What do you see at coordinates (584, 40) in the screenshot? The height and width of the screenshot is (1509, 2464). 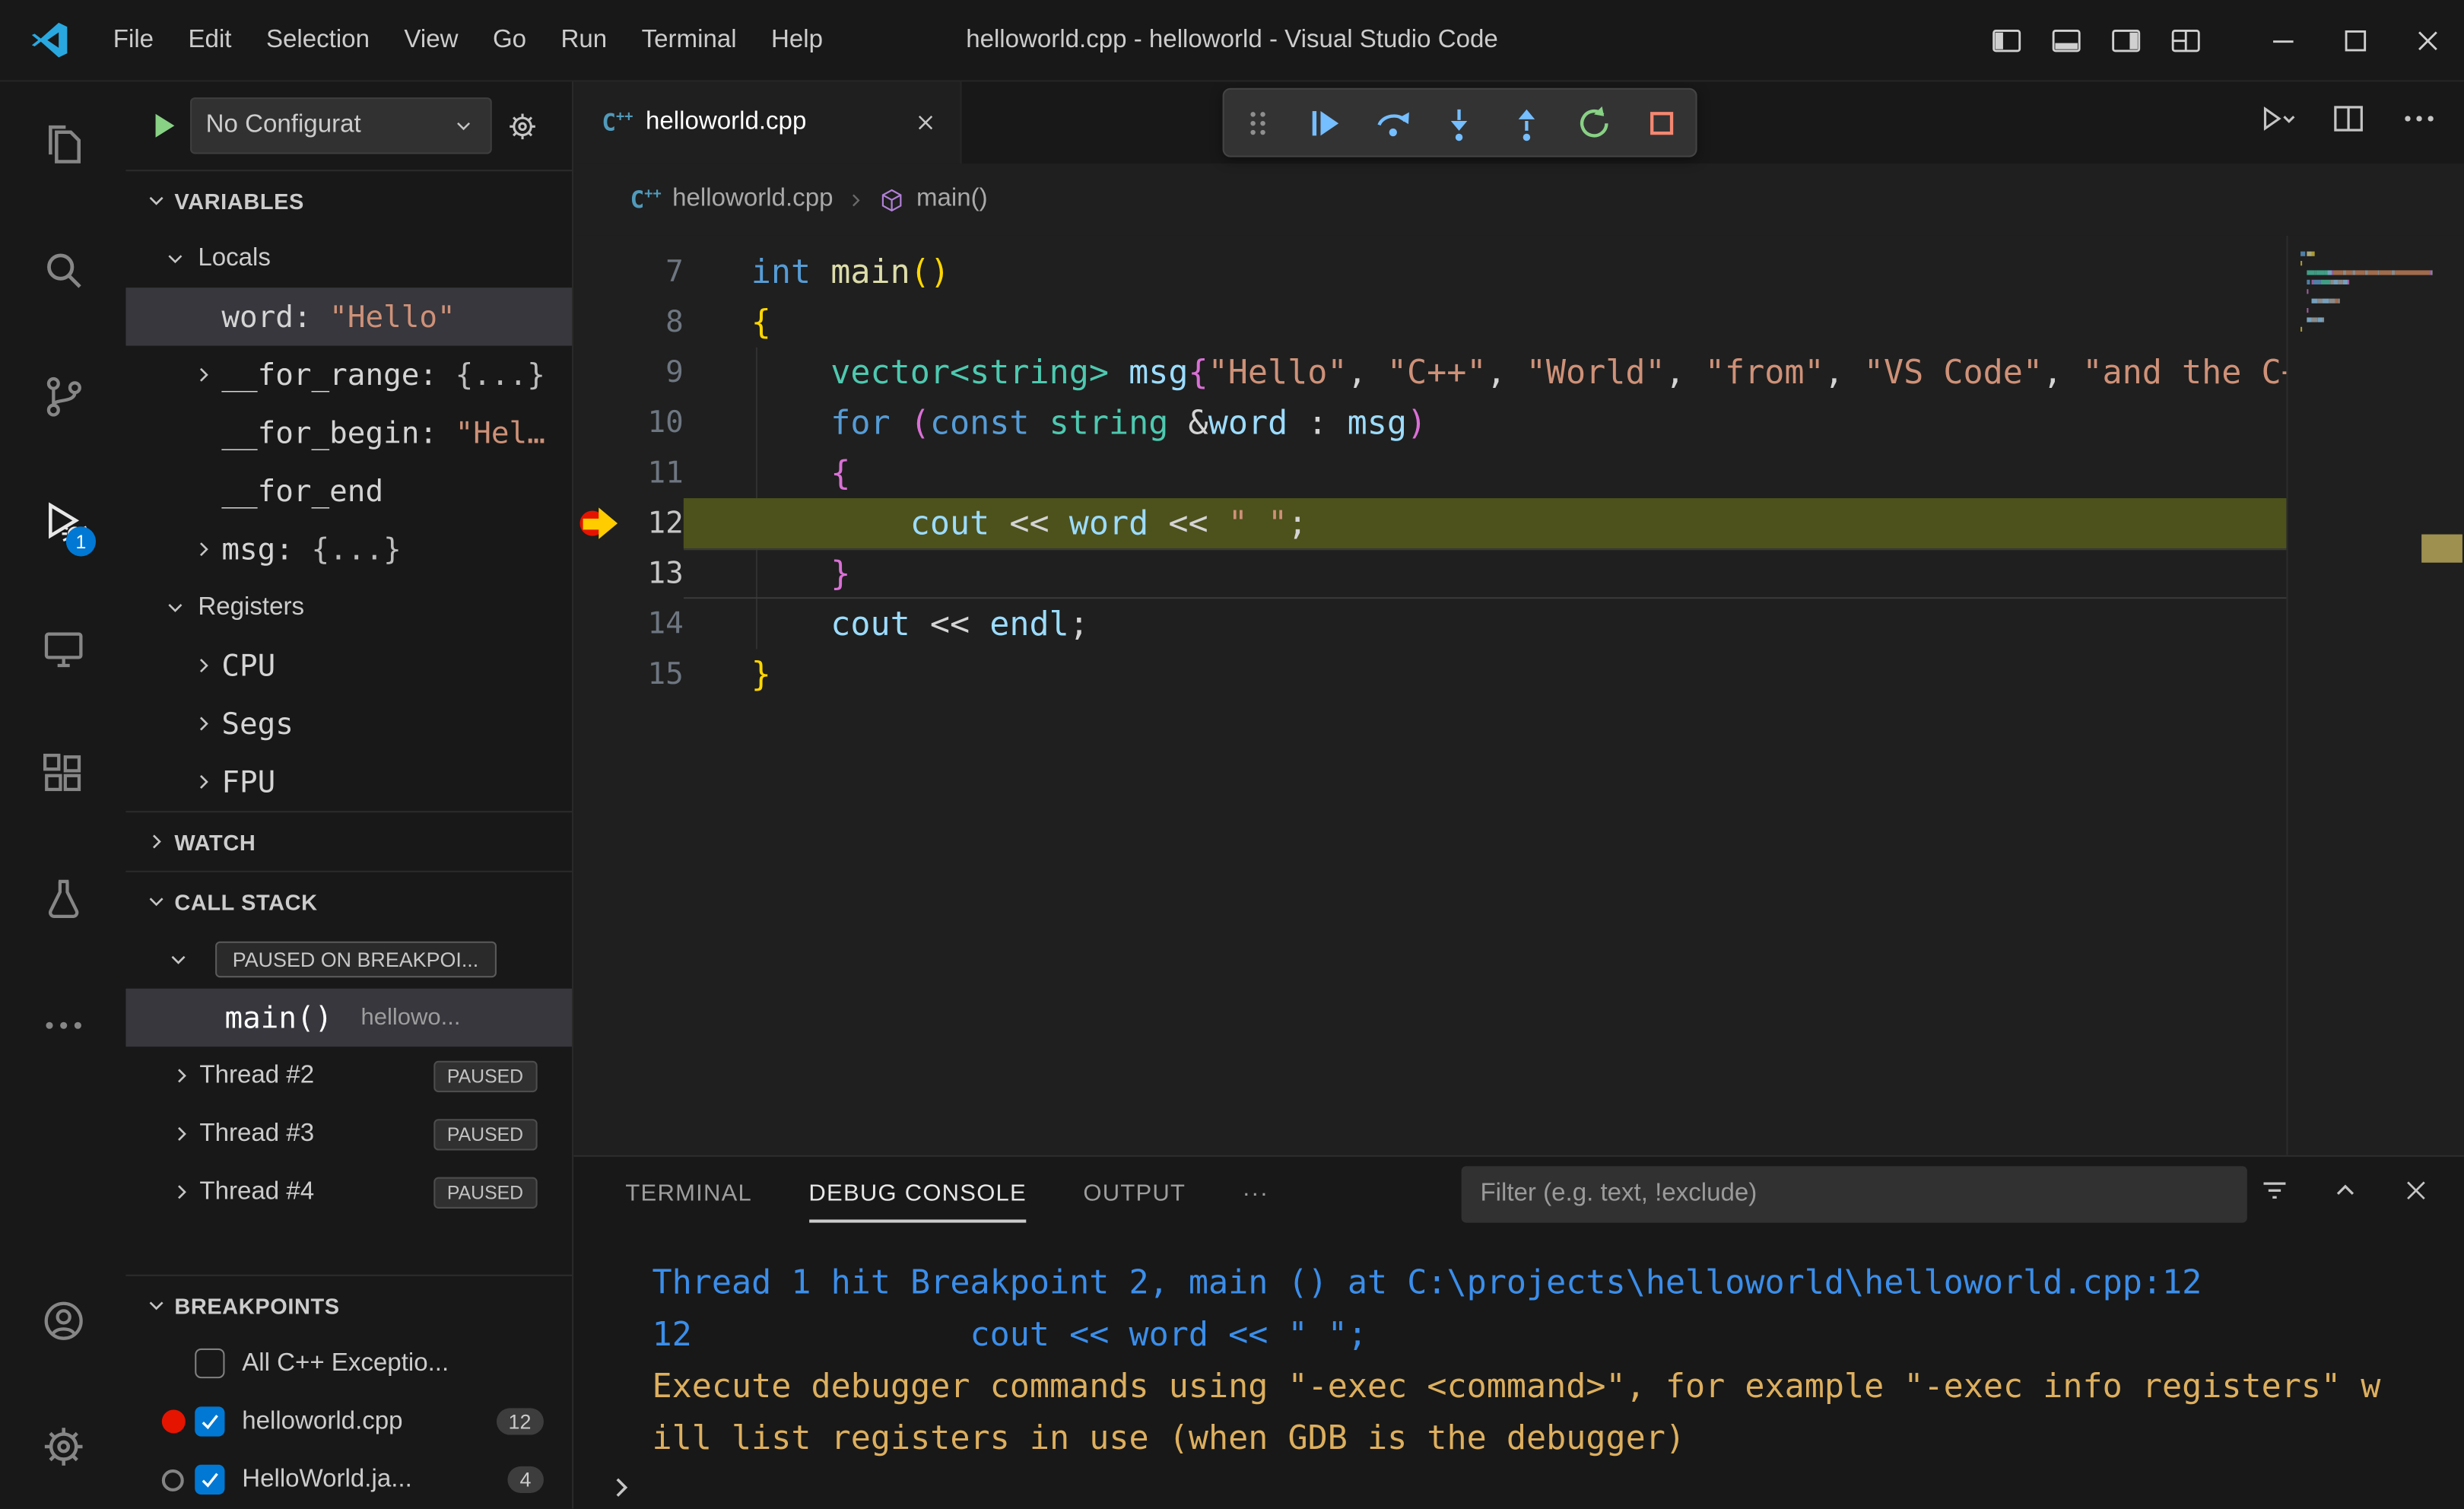 I see `menu-run: Run` at bounding box center [584, 40].